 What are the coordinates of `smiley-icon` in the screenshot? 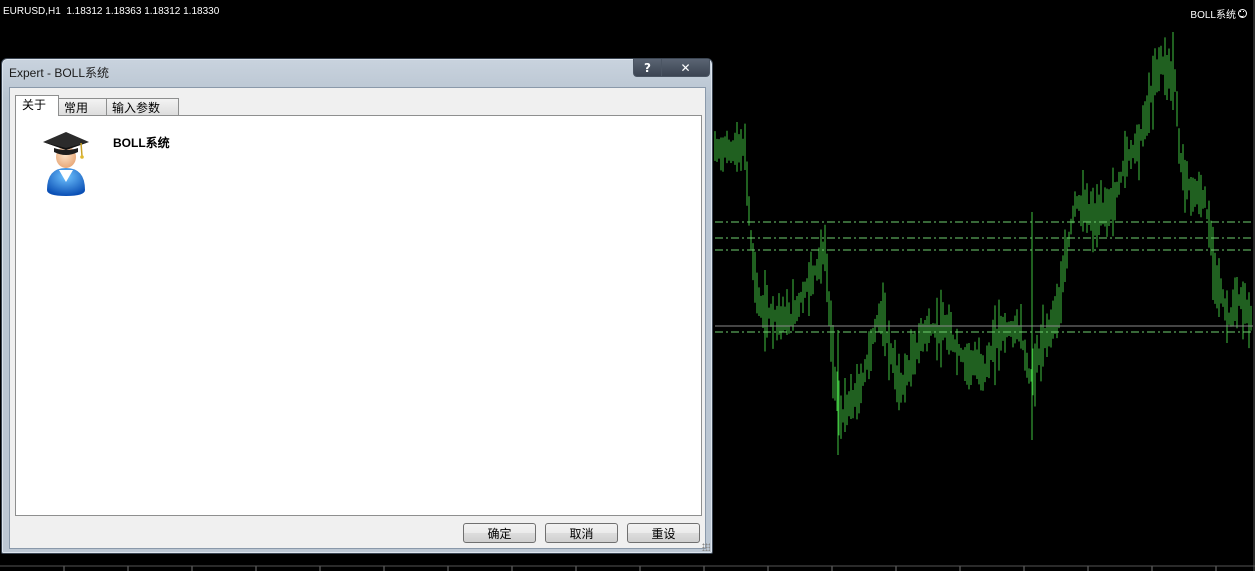 It's located at (1242, 13).